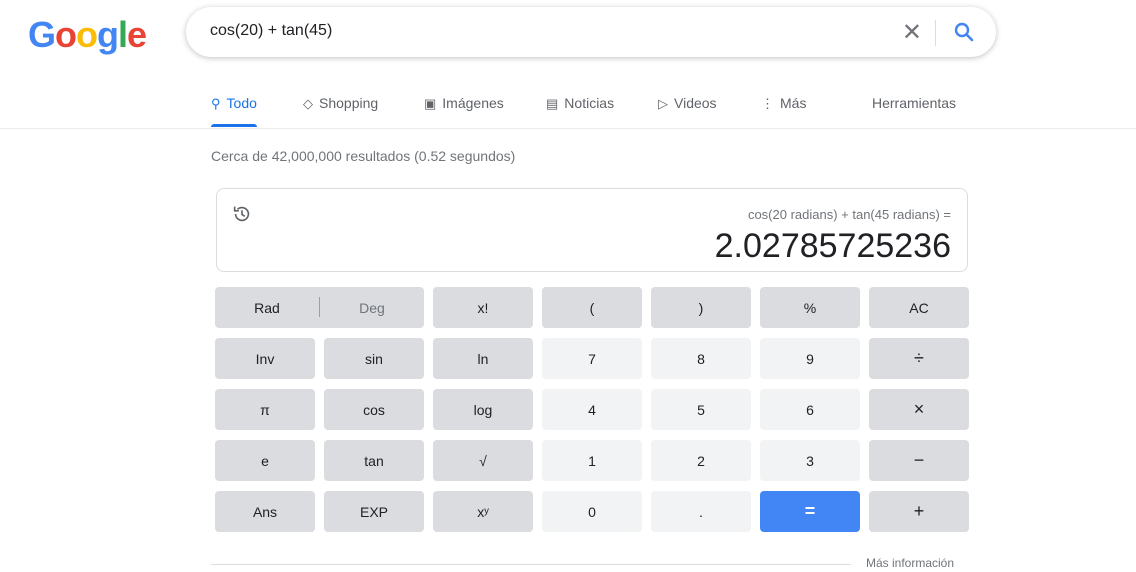 The height and width of the screenshot is (572, 1136). I want to click on tab-imagenes: ▣ Imágenes, so click(464, 103).